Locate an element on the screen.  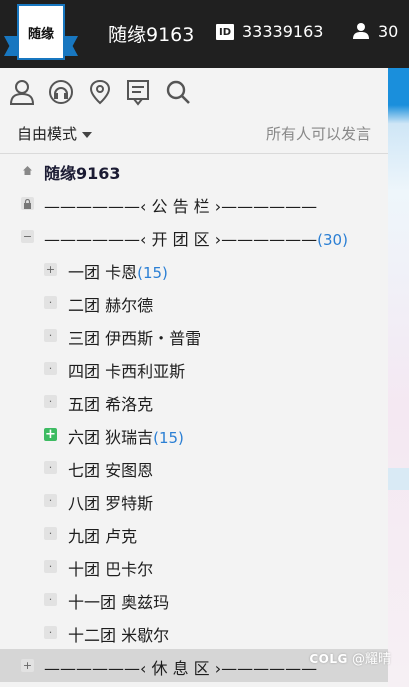
open-group-label: ——————‹ 开 团 区 ›——————(30) is located at coordinates (196, 239).